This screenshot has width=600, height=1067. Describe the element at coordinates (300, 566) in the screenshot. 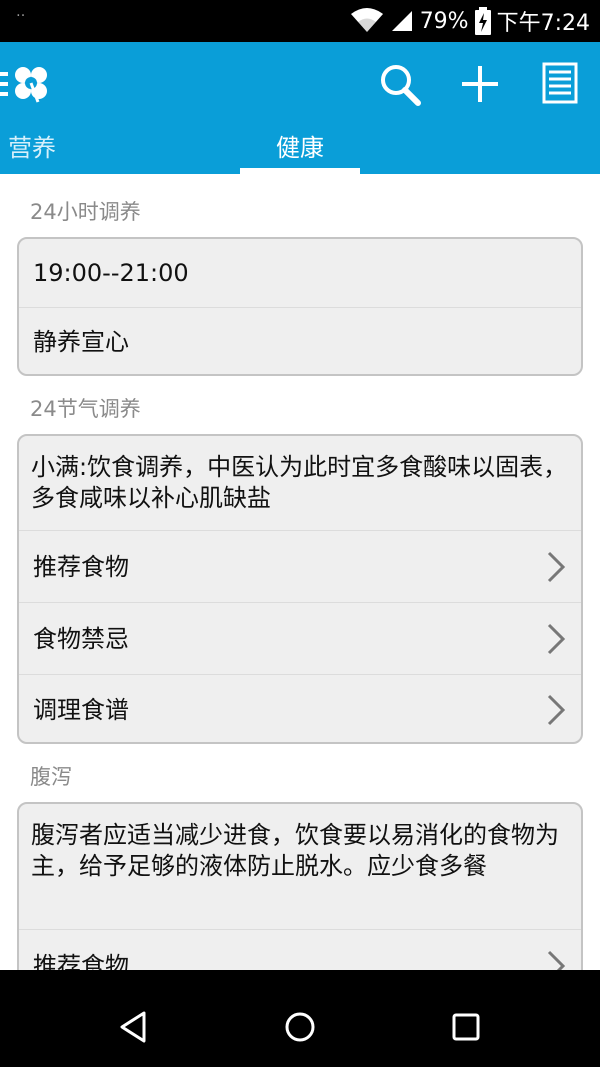

I see `list-item-recommended-food: 推荐食物` at that location.